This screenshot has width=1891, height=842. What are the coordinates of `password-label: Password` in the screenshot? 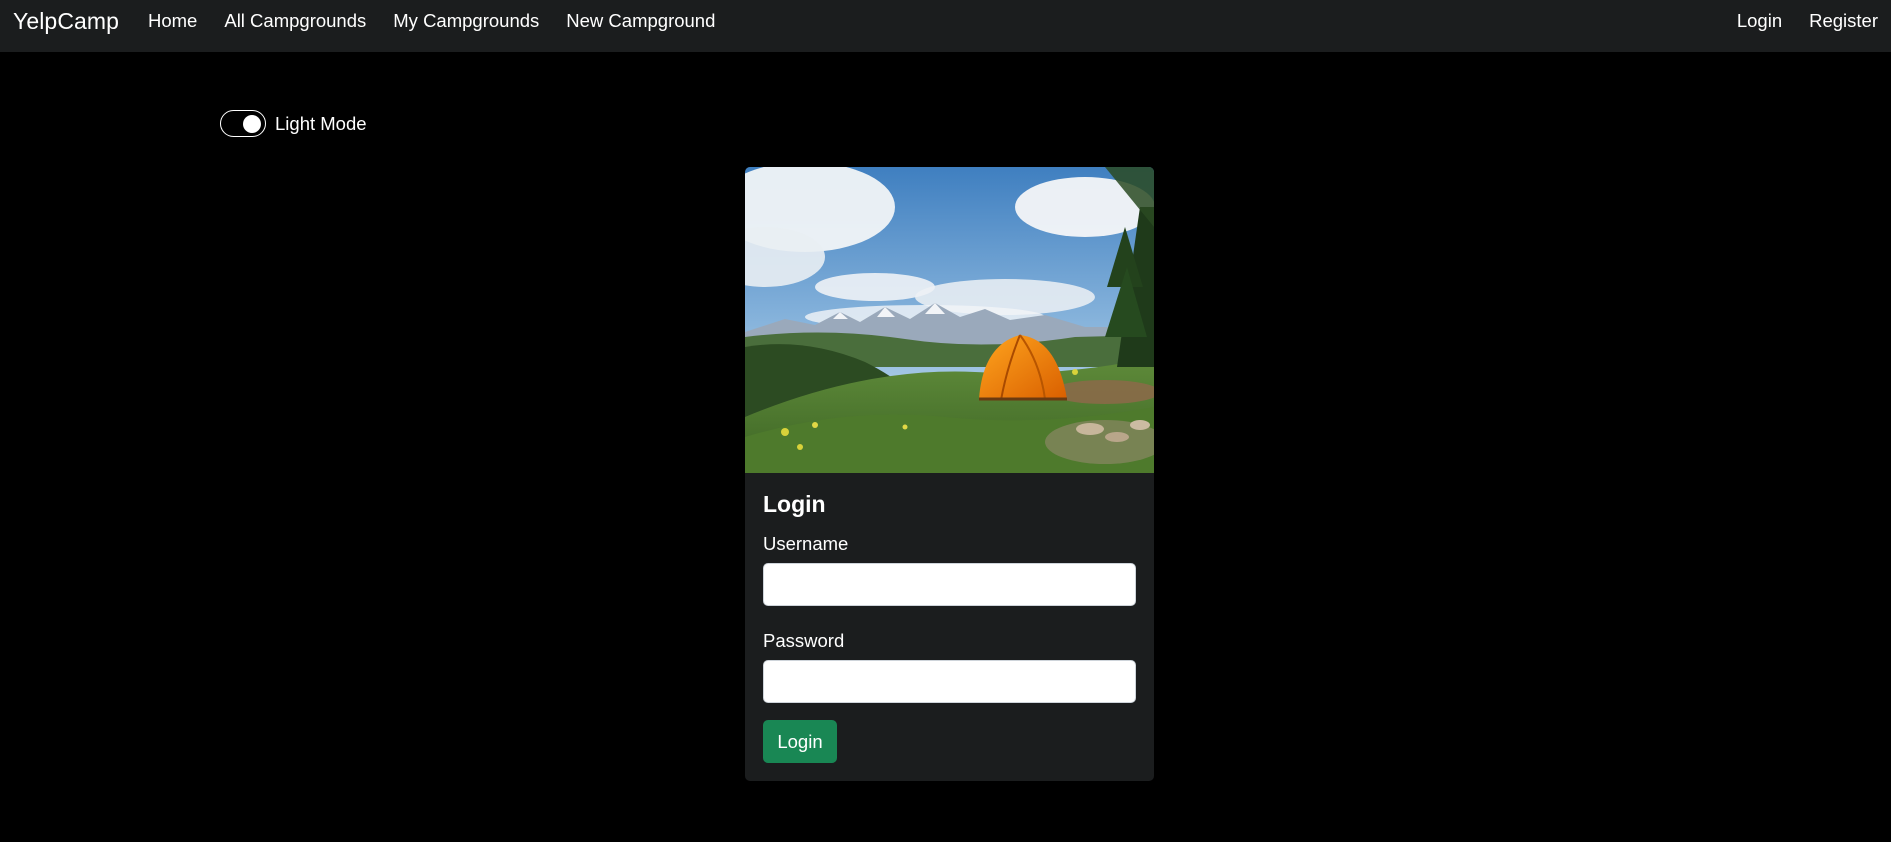 It's located at (804, 640).